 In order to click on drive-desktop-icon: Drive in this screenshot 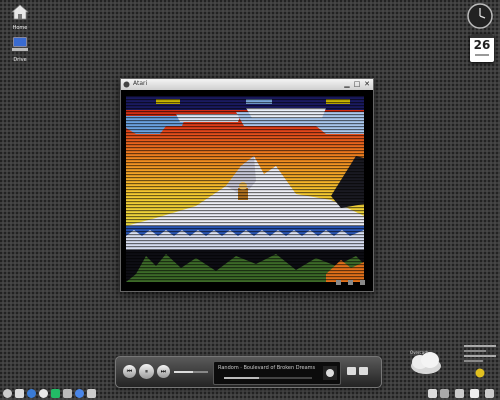, I will do `click(20, 49)`.